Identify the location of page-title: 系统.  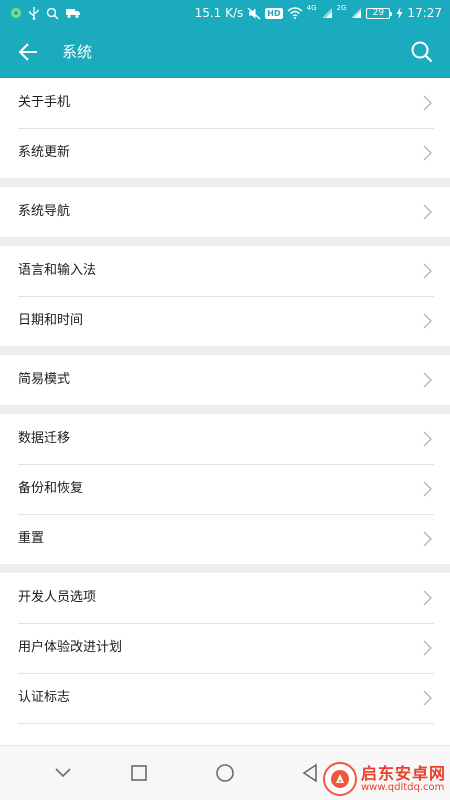
(77, 52).